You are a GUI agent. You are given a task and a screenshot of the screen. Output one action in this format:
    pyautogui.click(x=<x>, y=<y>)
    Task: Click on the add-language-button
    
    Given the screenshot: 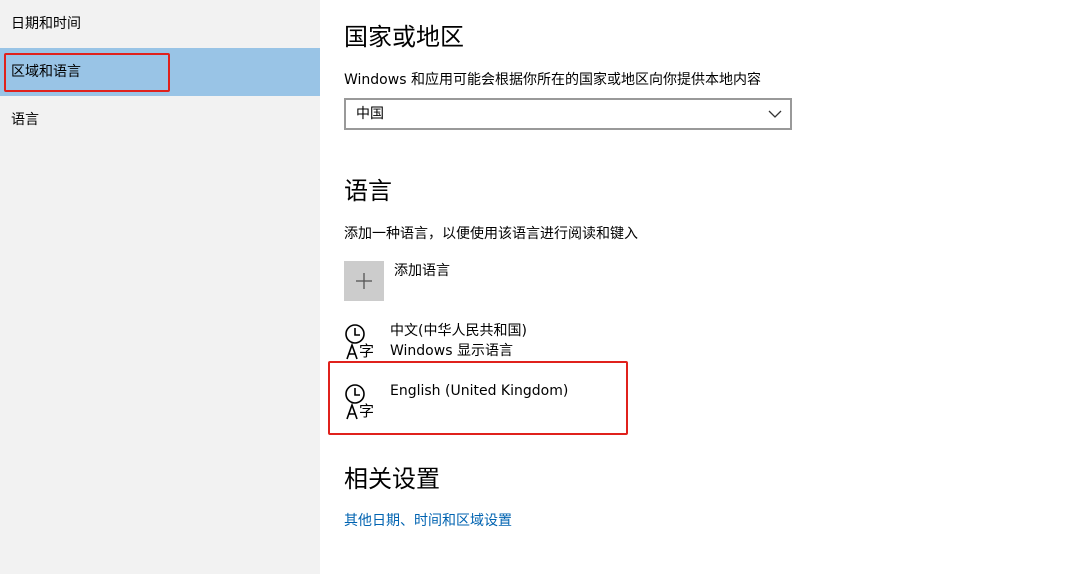 What is the action you would take?
    pyautogui.click(x=364, y=281)
    